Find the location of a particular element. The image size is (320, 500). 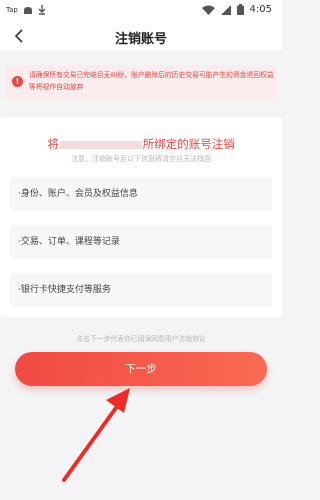

notification-icon is located at coordinates (27, 10).